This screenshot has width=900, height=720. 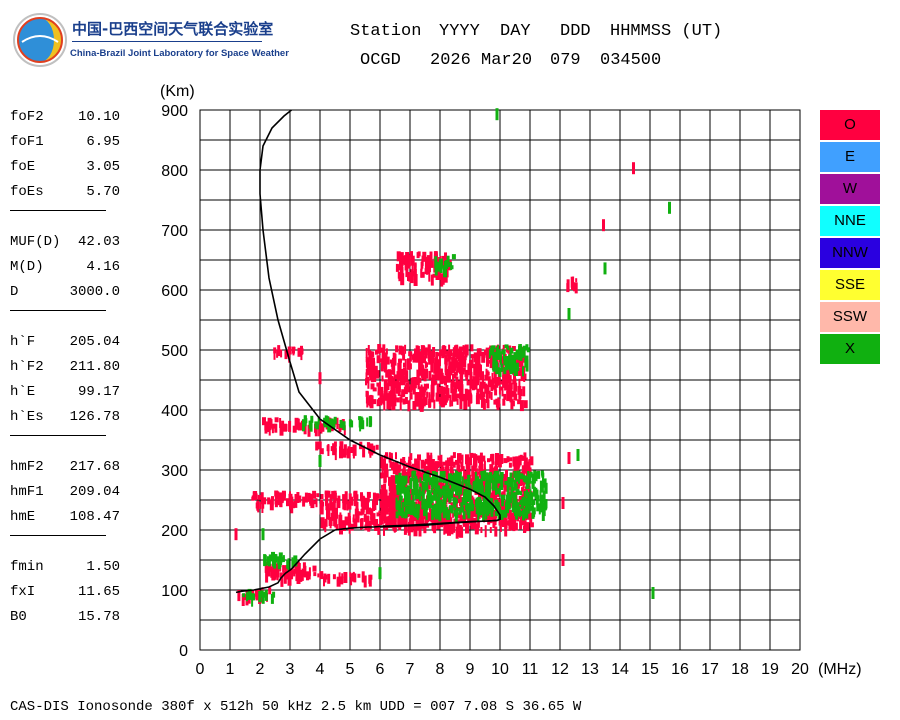 What do you see at coordinates (840, 669) in the screenshot?
I see `x-axis-label: (MHz)` at bounding box center [840, 669].